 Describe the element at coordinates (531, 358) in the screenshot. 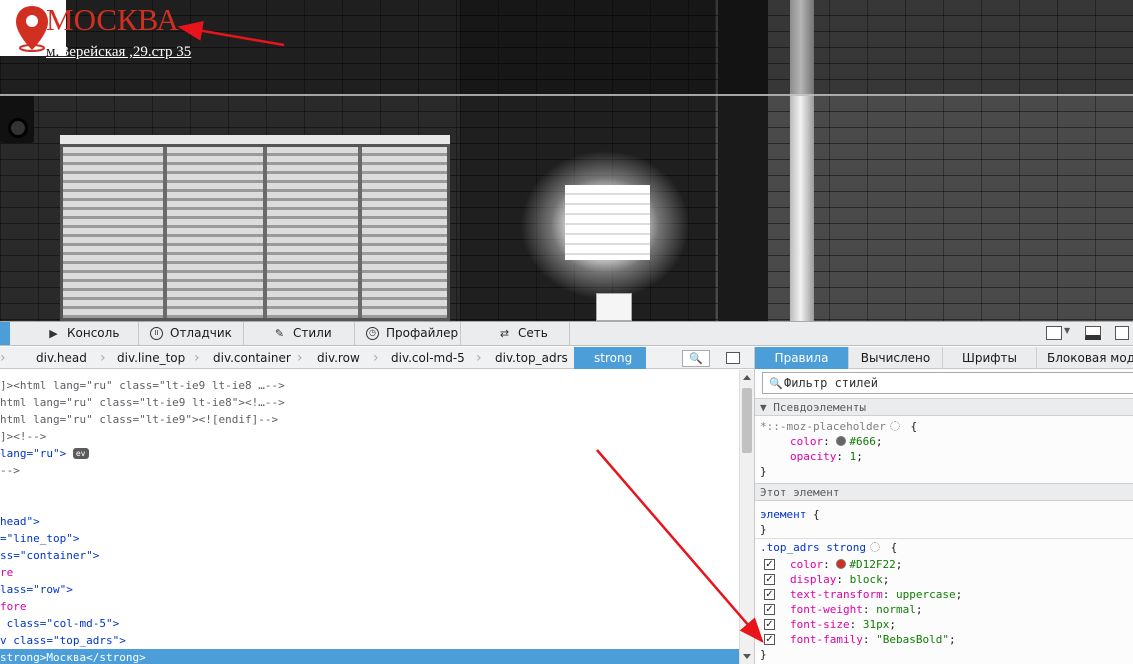

I see `breadcrumb-item: div.top_adrs` at that location.